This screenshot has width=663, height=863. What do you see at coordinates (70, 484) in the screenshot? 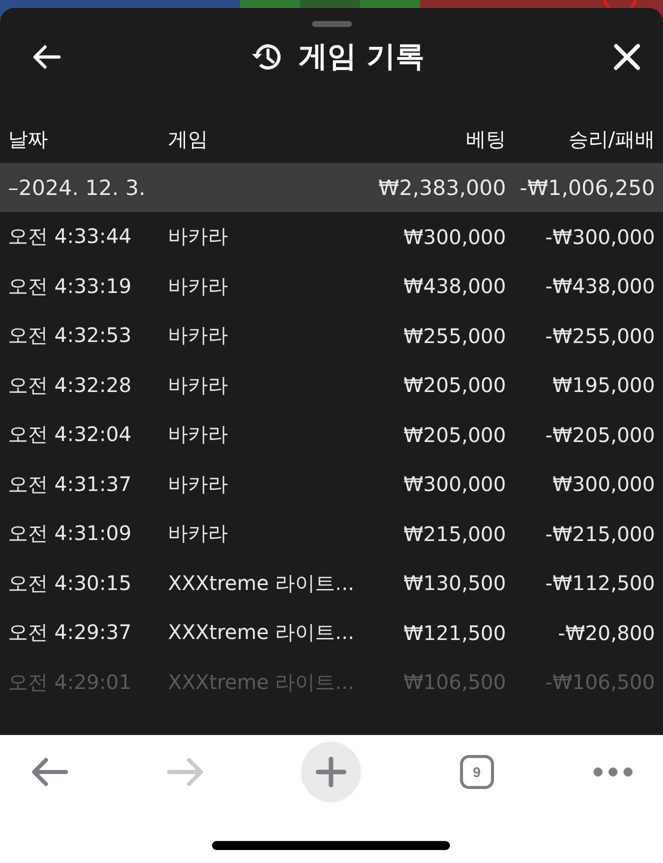
I see `time-cell-text: 오전 4:31:37` at bounding box center [70, 484].